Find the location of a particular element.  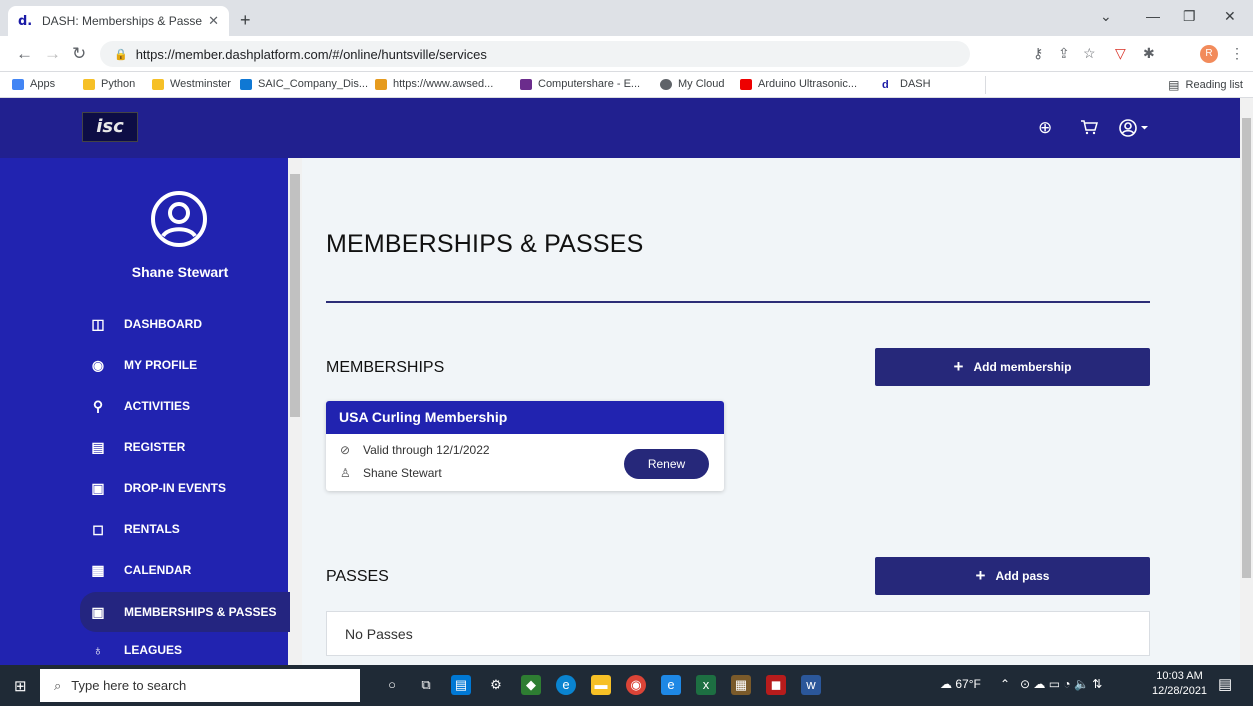

network-app-icon: ⚙ is located at coordinates (496, 685).